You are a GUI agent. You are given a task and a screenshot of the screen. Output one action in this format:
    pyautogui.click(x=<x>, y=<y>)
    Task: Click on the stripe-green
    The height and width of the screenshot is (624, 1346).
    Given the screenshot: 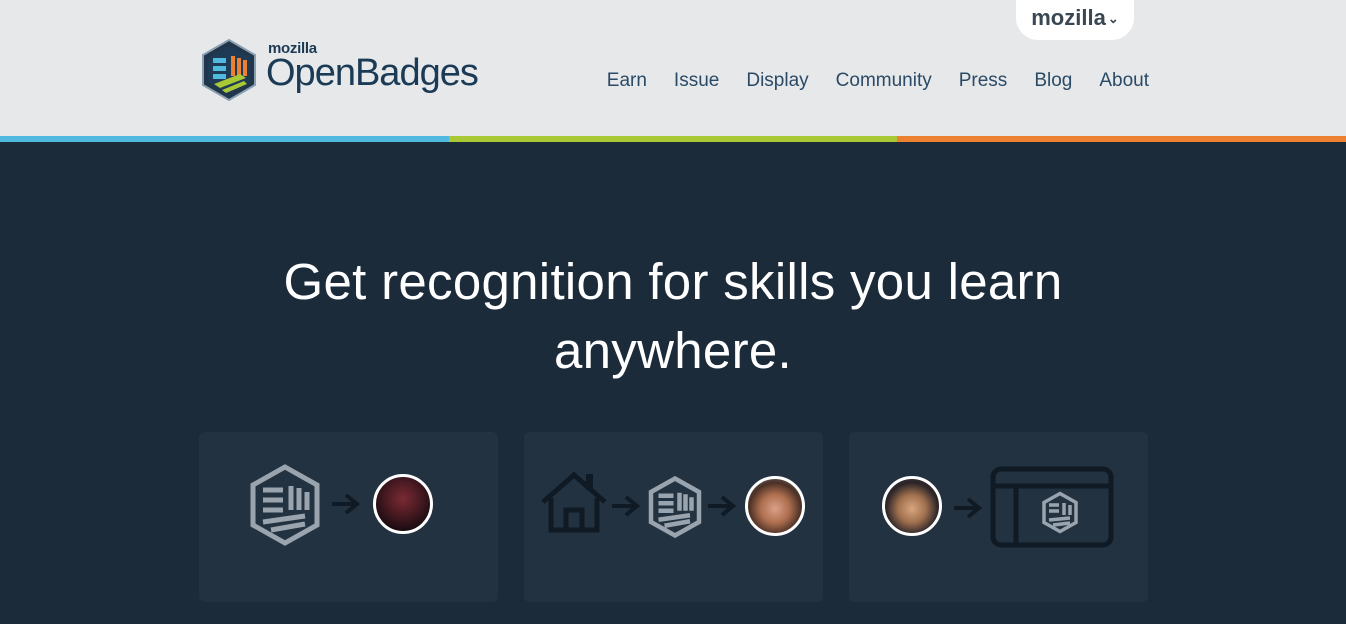 What is the action you would take?
    pyautogui.click(x=673, y=139)
    